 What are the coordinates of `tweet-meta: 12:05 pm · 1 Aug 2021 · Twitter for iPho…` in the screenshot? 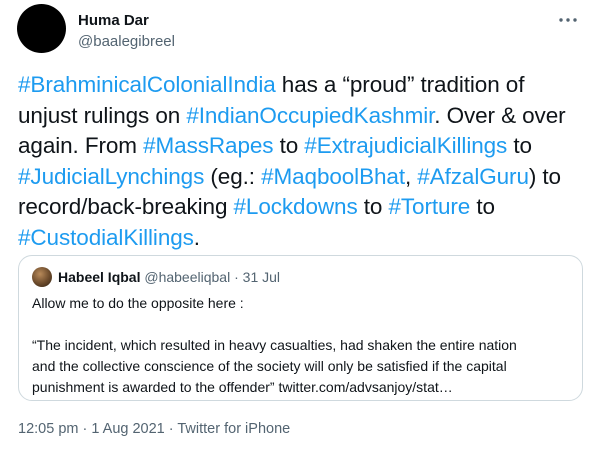 It's located at (154, 429).